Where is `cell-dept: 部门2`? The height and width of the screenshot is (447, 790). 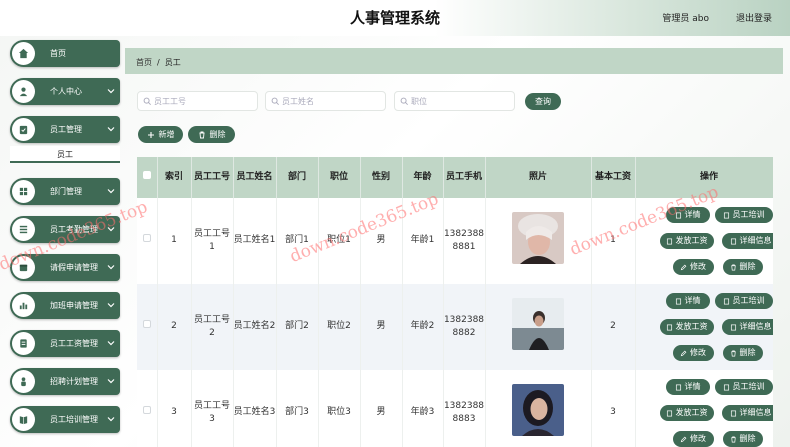
cell-dept: 部门2 is located at coordinates (297, 327).